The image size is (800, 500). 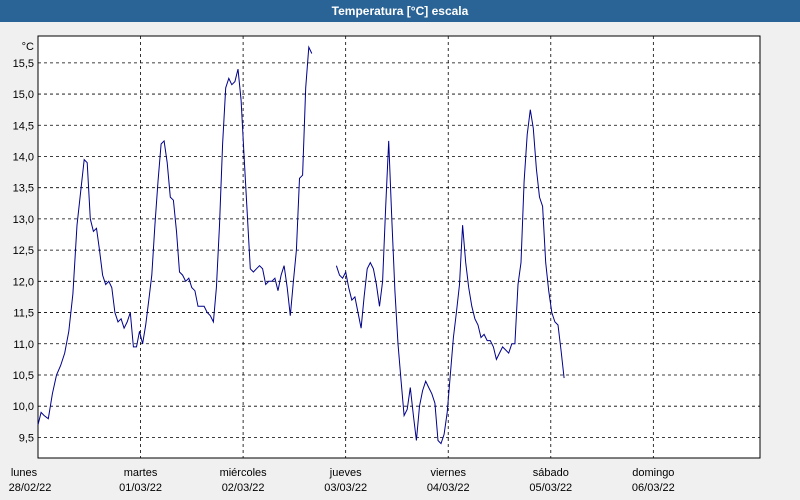 What do you see at coordinates (243, 488) in the screenshot?
I see `x-tick-date-label: 02/03/22` at bounding box center [243, 488].